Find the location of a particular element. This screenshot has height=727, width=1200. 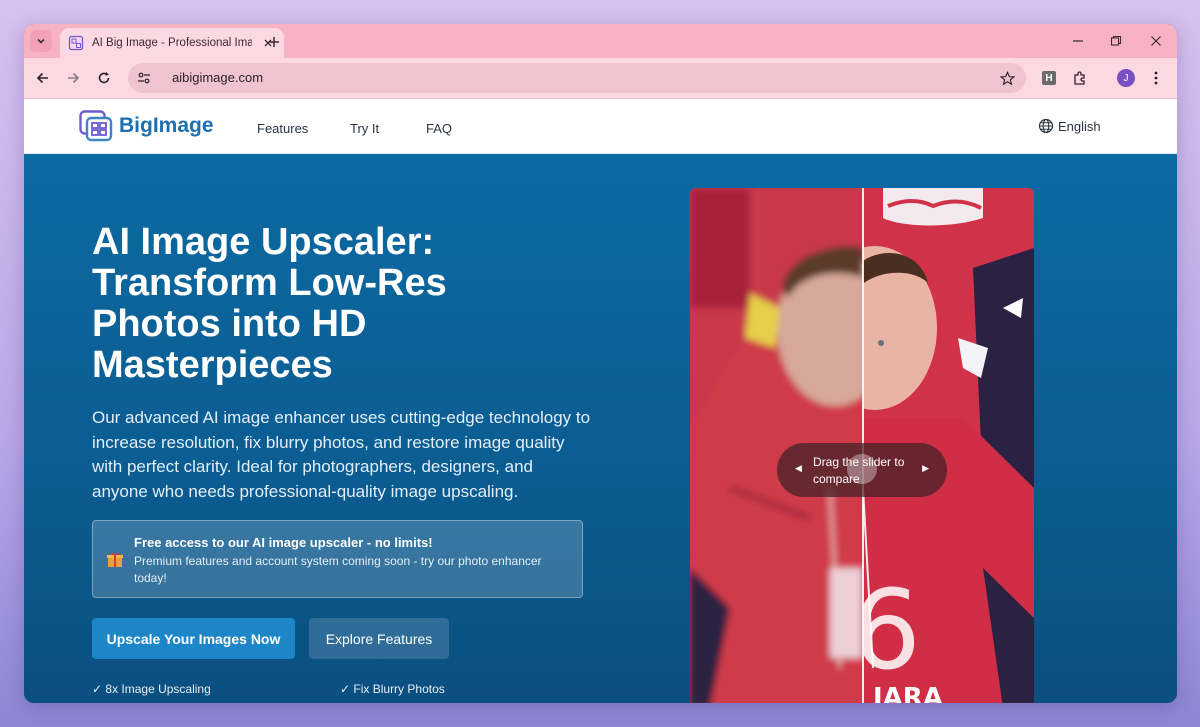

site-favicon-icon is located at coordinates (76, 43).